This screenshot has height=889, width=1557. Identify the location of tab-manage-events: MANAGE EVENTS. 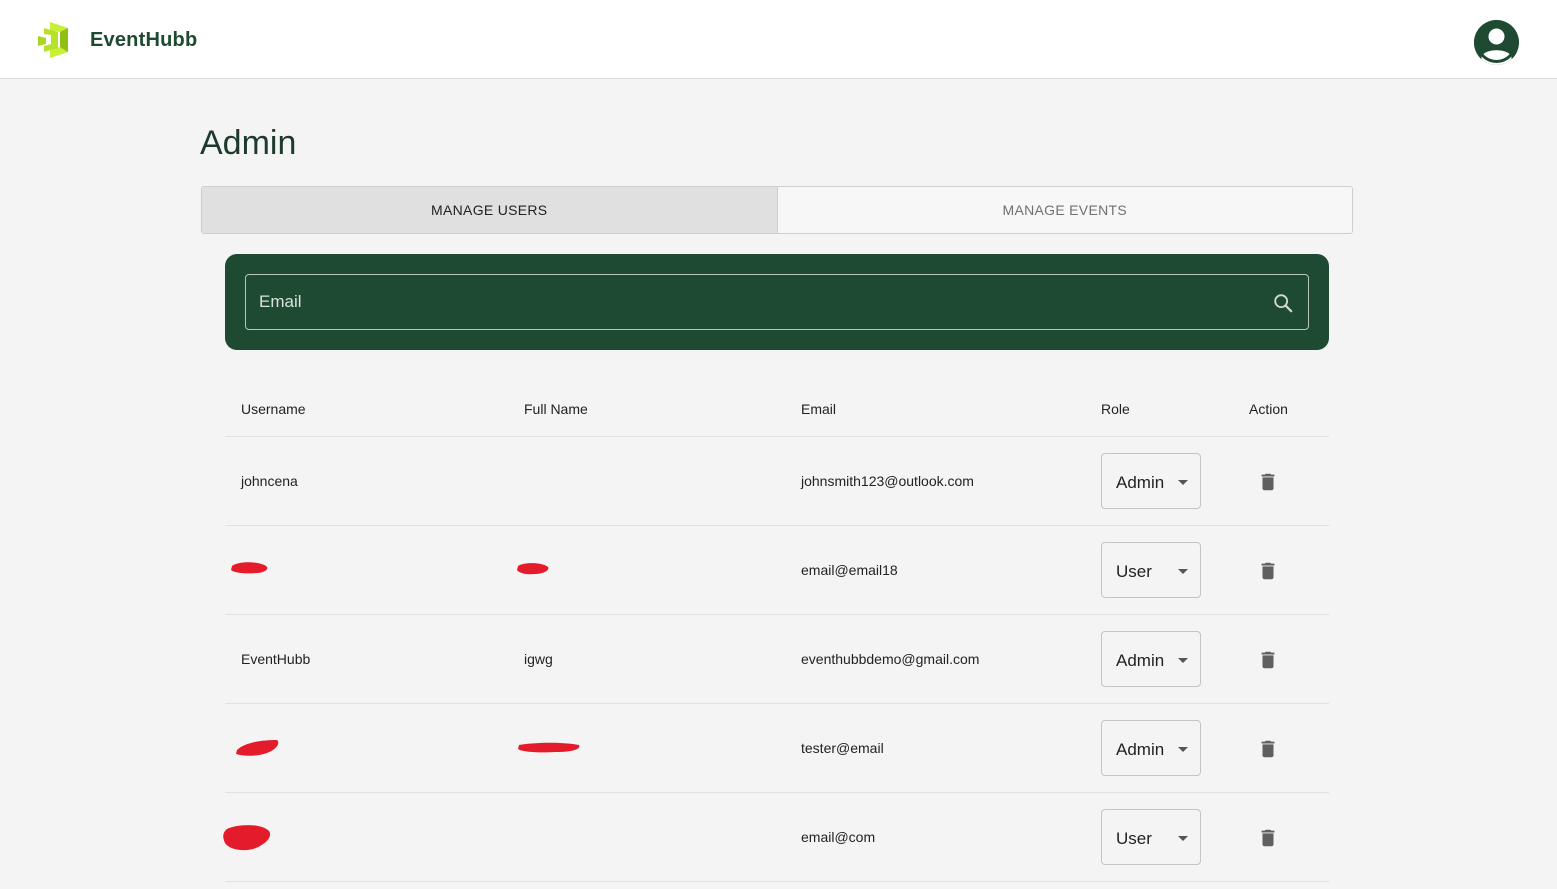
(1064, 210).